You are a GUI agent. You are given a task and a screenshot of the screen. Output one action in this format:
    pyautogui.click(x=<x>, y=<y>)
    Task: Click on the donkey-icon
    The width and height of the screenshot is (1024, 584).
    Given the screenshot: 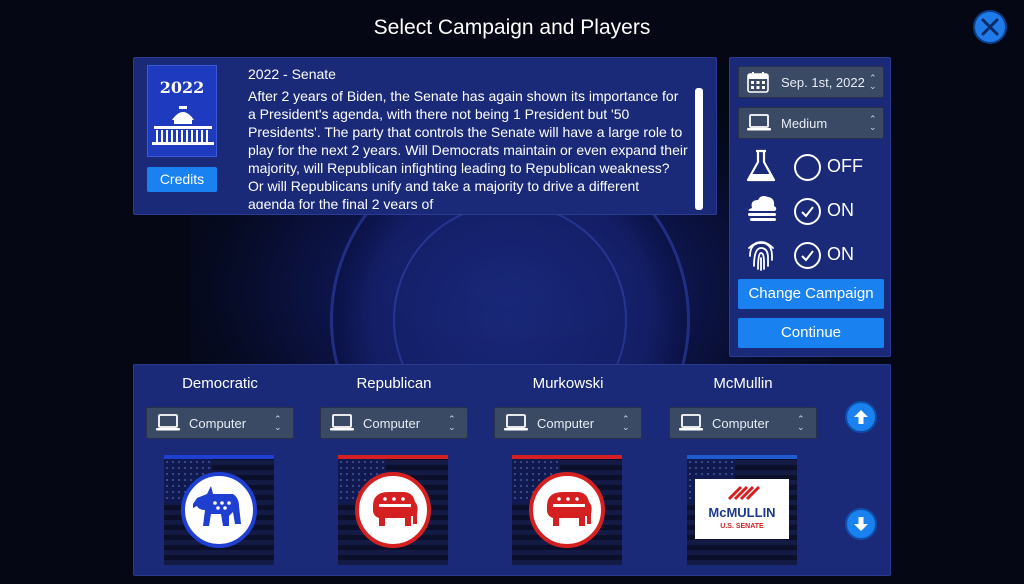 What is the action you would take?
    pyautogui.click(x=219, y=510)
    